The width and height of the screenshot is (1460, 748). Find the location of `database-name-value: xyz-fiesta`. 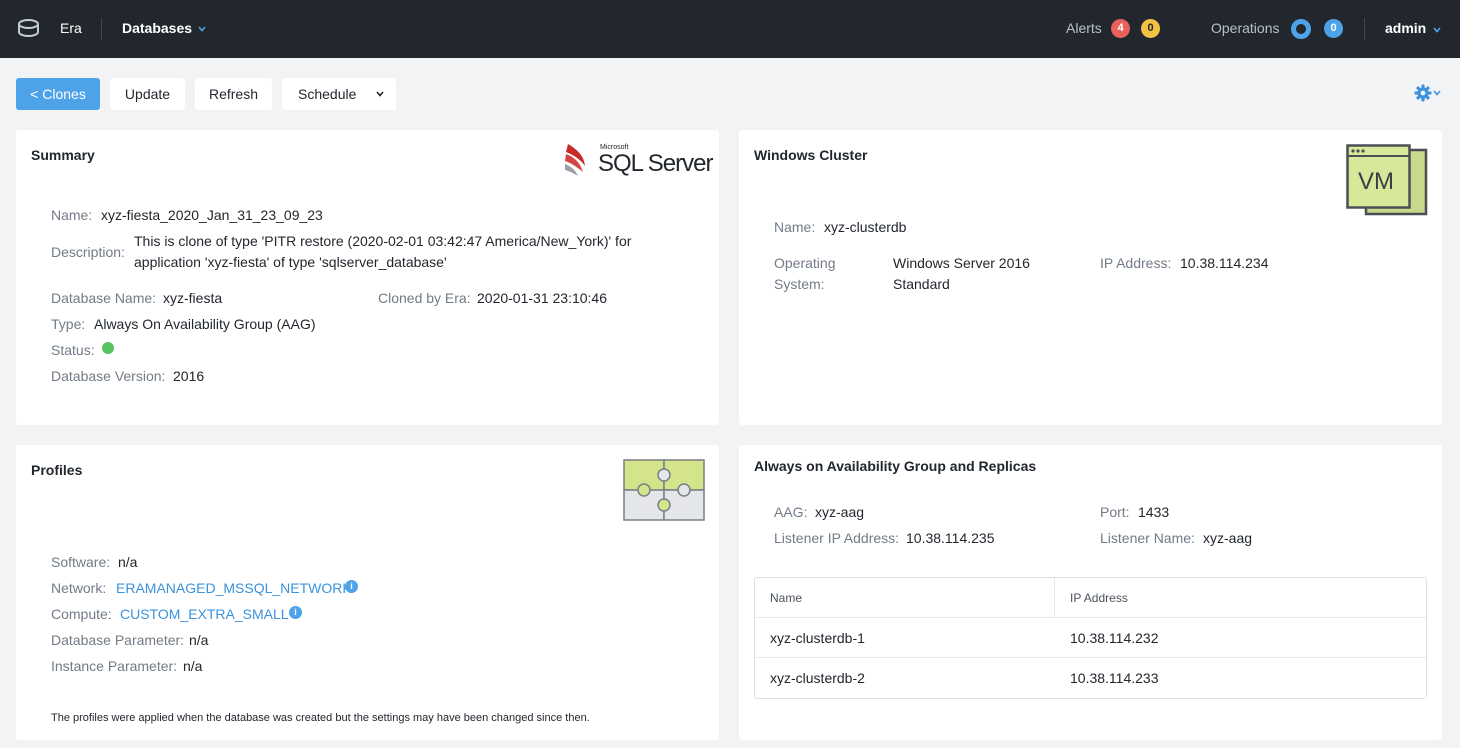

database-name-value: xyz-fiesta is located at coordinates (193, 298).